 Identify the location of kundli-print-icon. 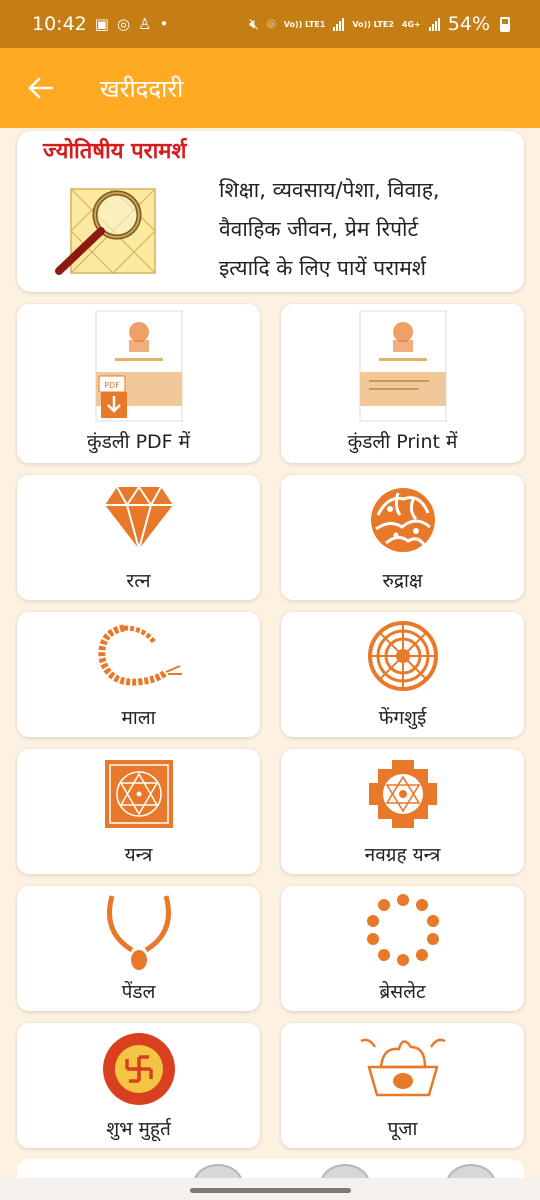
(402, 366).